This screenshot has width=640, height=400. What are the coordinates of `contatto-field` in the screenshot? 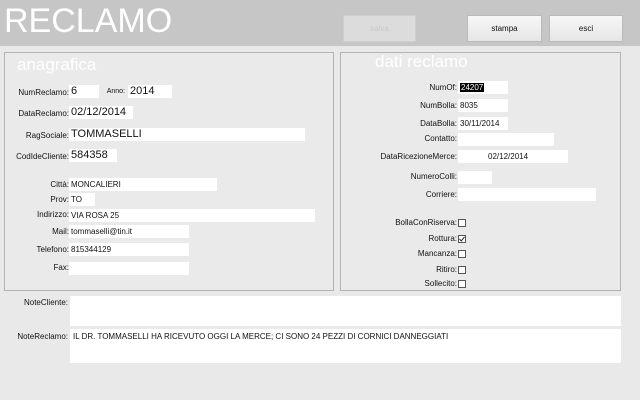 It's located at (506, 139).